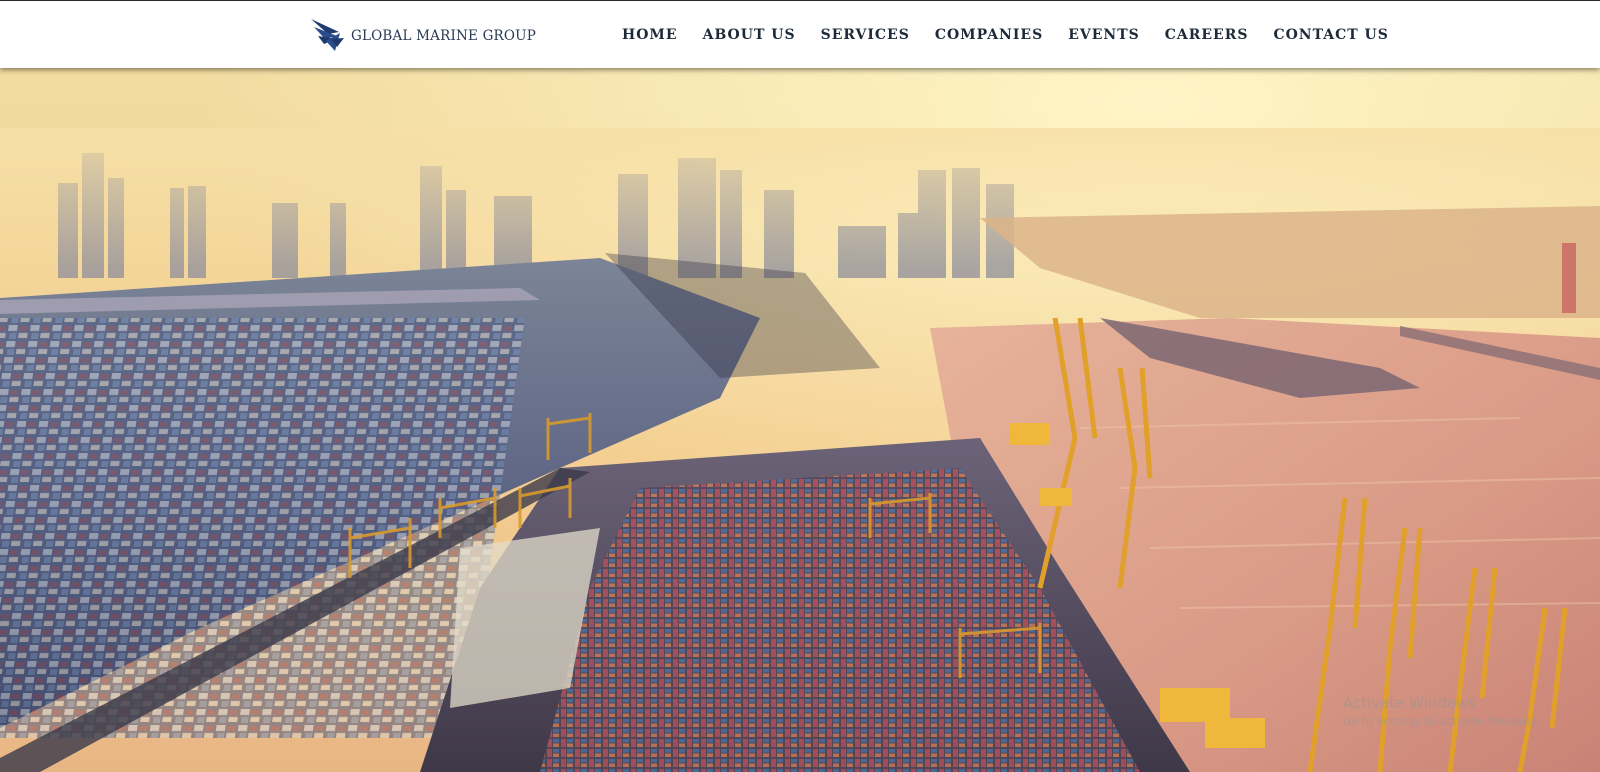  What do you see at coordinates (444, 36) in the screenshot?
I see `brand-name: GLOBAL MARINE GROUP` at bounding box center [444, 36].